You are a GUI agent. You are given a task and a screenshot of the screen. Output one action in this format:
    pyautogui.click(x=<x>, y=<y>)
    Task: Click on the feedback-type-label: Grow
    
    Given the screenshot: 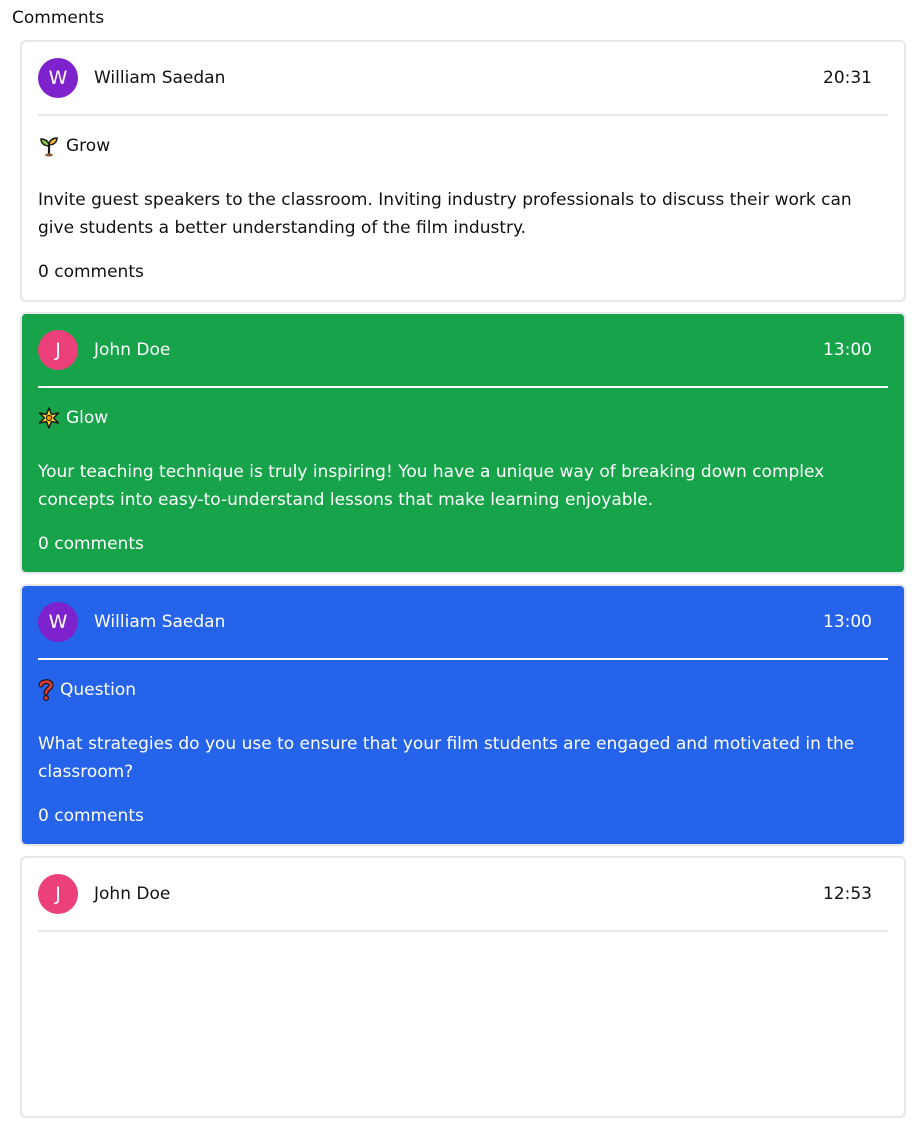 What is the action you would take?
    pyautogui.click(x=88, y=146)
    